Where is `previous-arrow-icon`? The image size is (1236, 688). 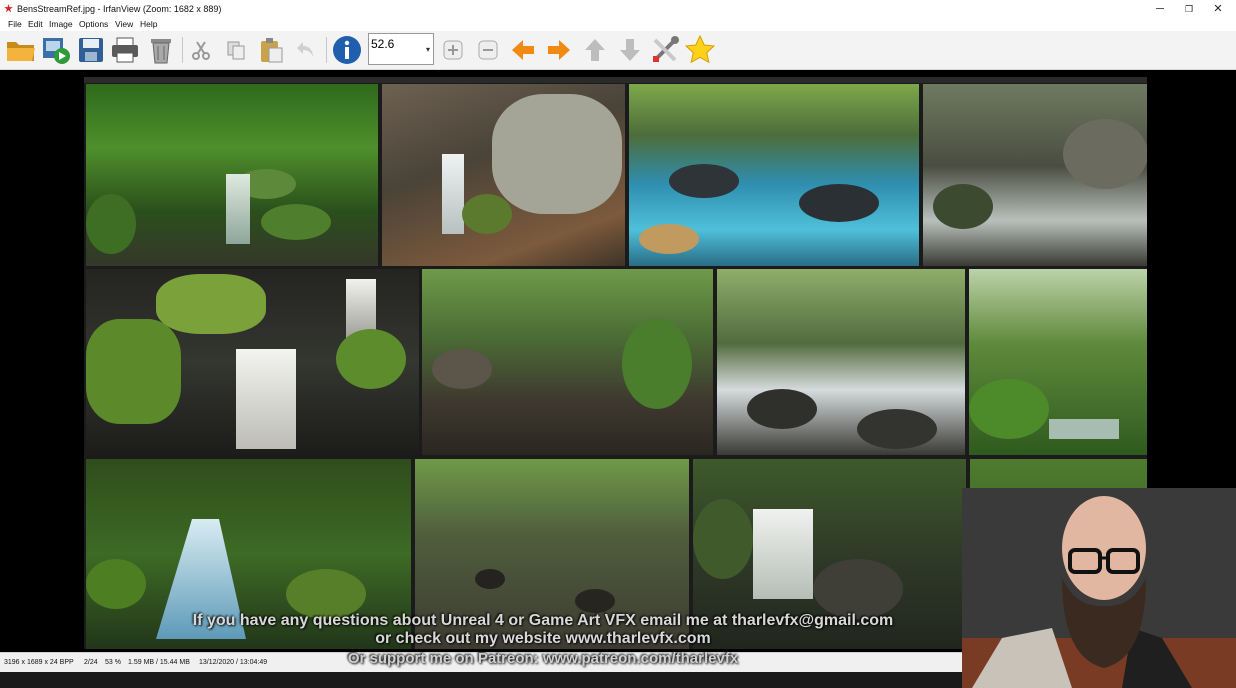 previous-arrow-icon is located at coordinates (523, 50).